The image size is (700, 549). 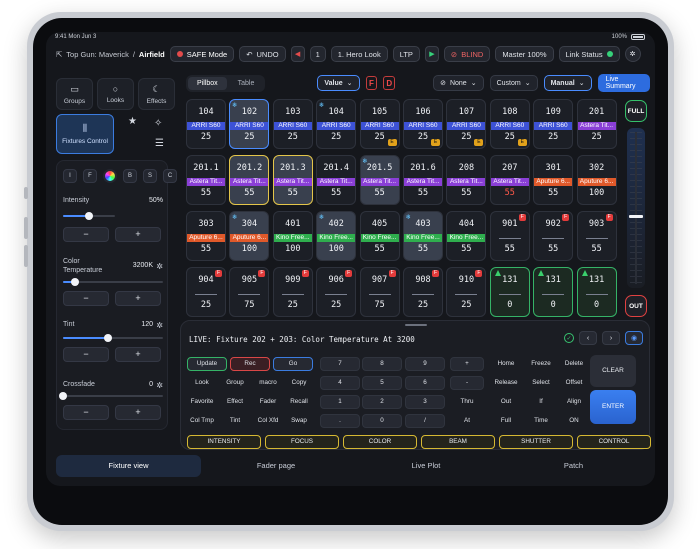 What do you see at coordinates (567, 83) in the screenshot?
I see `manual-dropdown: Manual ⌄` at bounding box center [567, 83].